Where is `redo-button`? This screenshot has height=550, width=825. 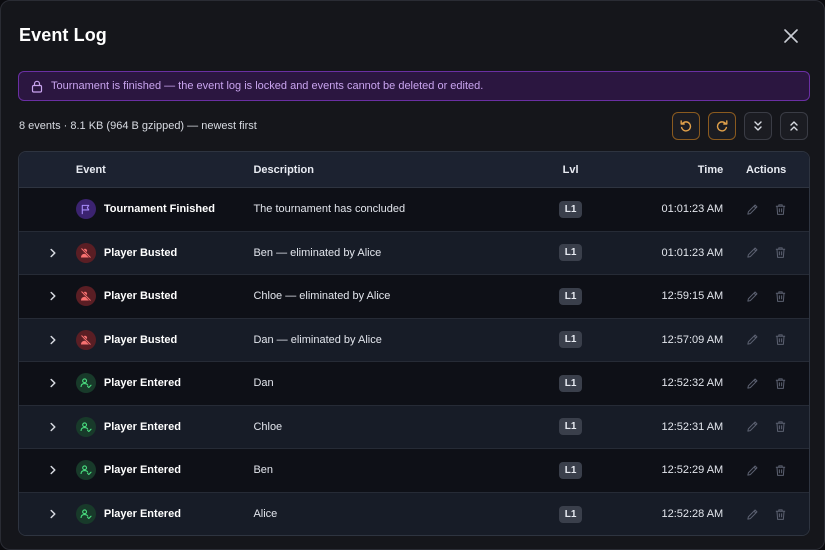
redo-button is located at coordinates (722, 126).